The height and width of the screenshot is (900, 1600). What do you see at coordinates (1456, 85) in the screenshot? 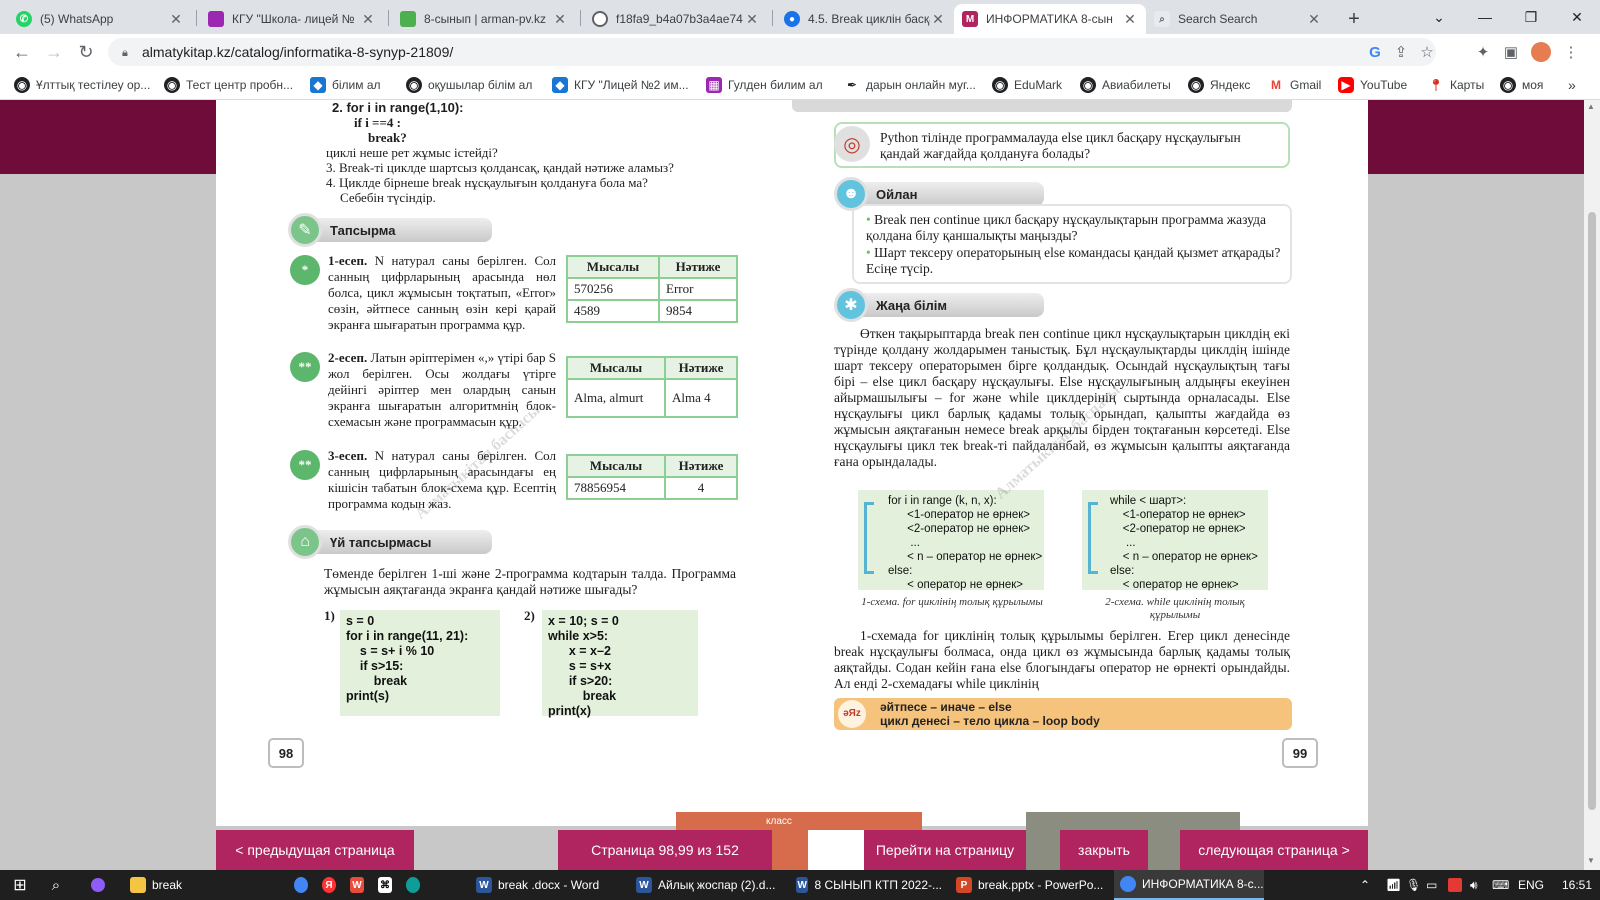
I see `bookmark: 📍︎ Карты` at bounding box center [1456, 85].